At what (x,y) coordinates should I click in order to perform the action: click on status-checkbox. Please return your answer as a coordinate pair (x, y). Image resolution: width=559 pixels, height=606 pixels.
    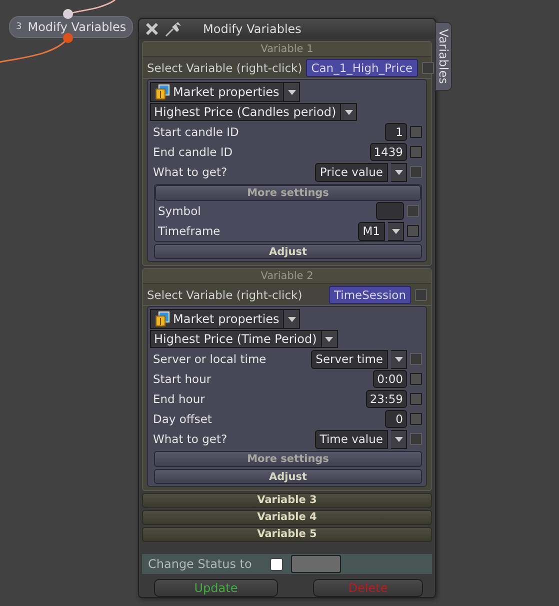
    Looking at the image, I should click on (276, 564).